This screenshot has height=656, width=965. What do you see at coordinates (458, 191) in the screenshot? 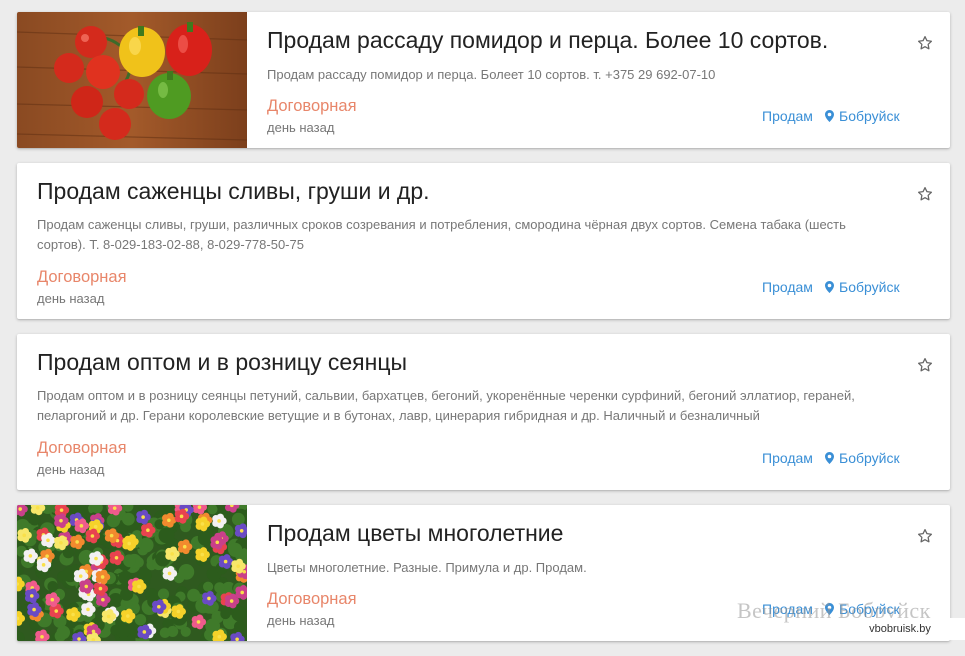
I see `listing-title: Продам саженцы сливы, груши и др.` at bounding box center [458, 191].